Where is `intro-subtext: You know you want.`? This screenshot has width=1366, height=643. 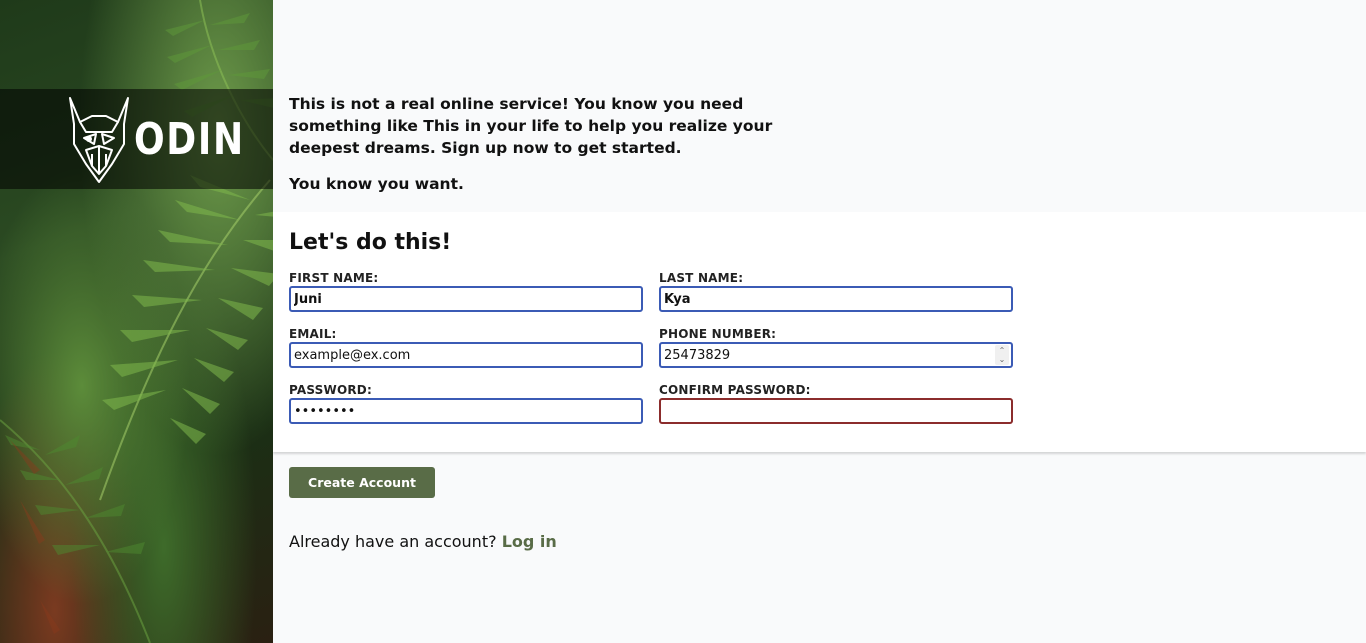 intro-subtext: You know you want. is located at coordinates (376, 184).